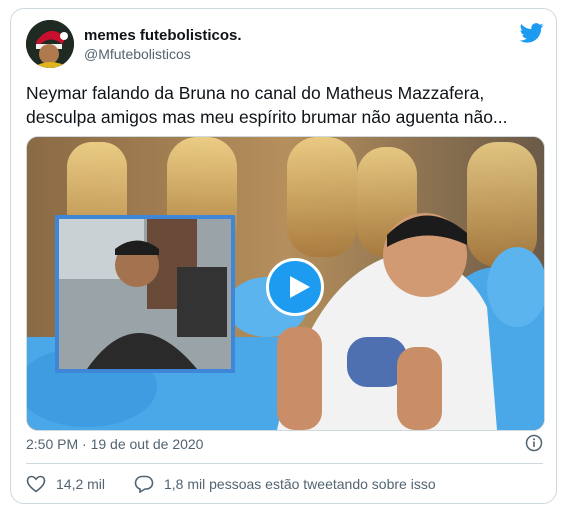  I want to click on play-icon, so click(295, 287).